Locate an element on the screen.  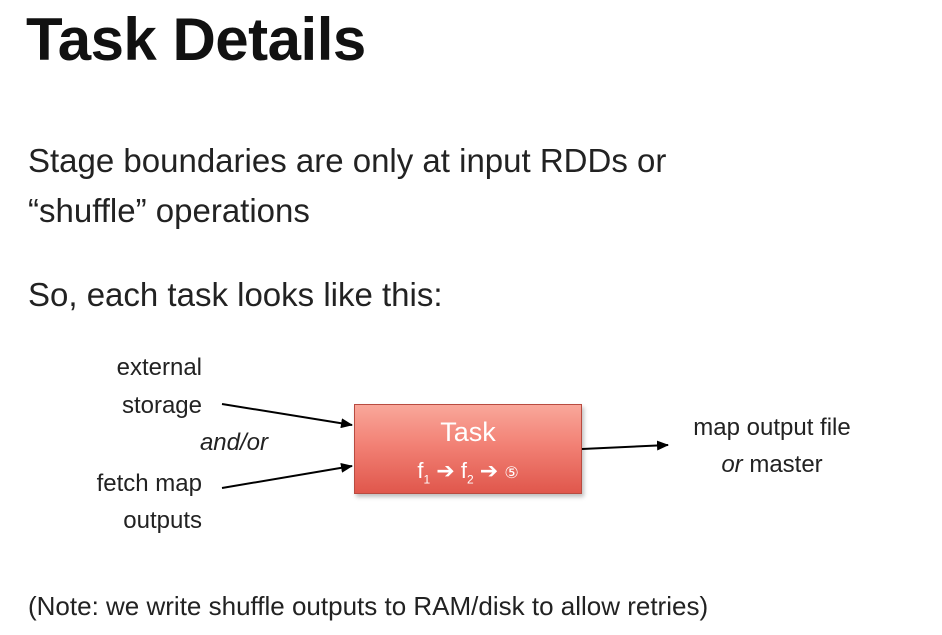
output-label-line2: or master is located at coordinates (772, 465).